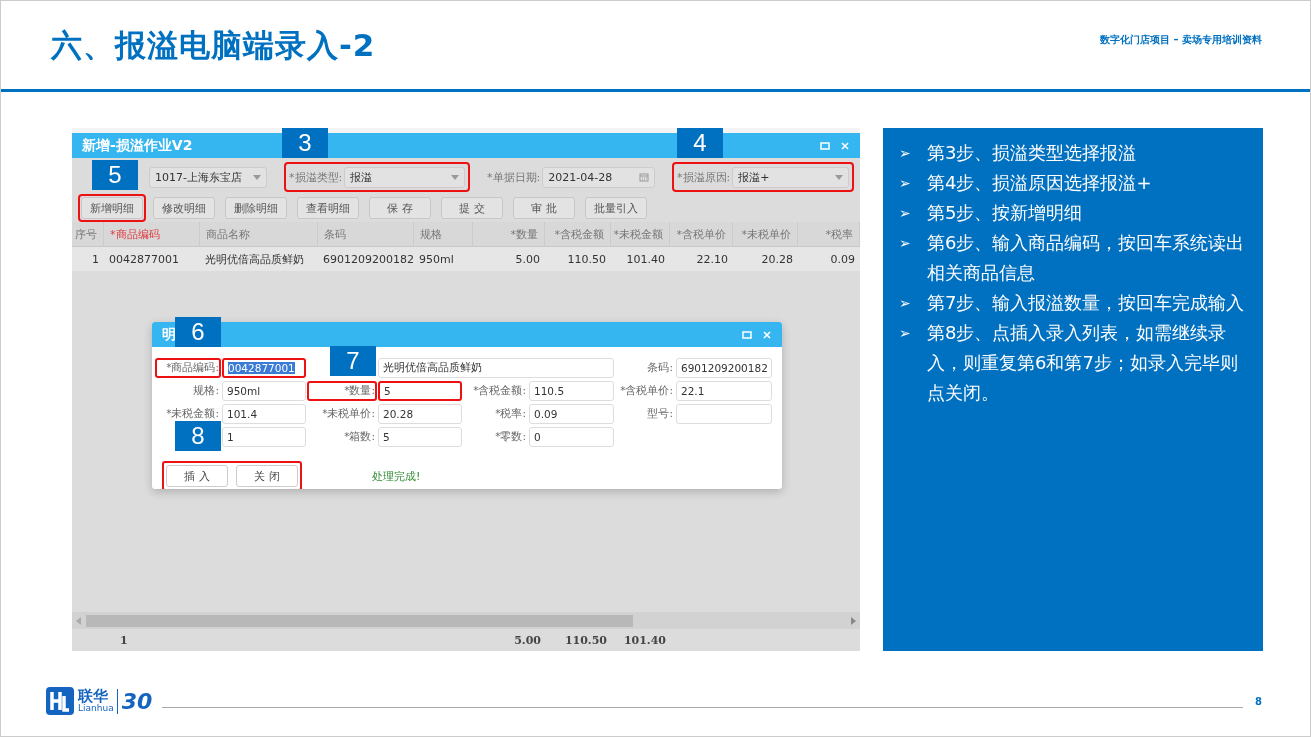 Image resolution: width=1311 pixels, height=737 pixels. What do you see at coordinates (571, 391) in the screenshot?
I see `input-field: 110.5` at bounding box center [571, 391].